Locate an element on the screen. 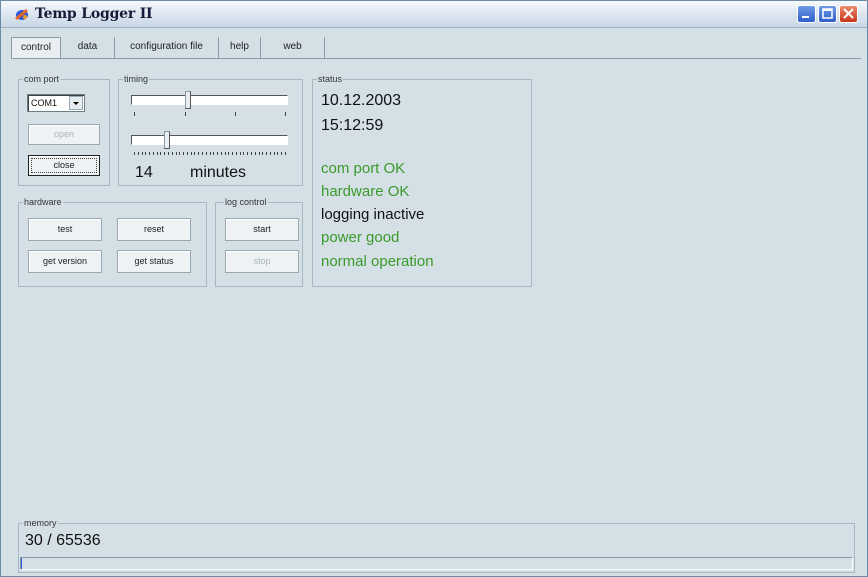  timing-slider-2-thumb is located at coordinates (167, 140).